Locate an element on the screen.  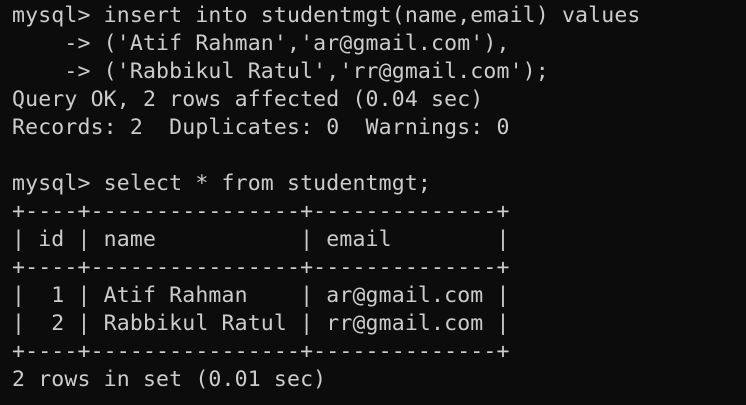
prompt-line-select: mysql> select * from studentmgt; is located at coordinates (222, 183).